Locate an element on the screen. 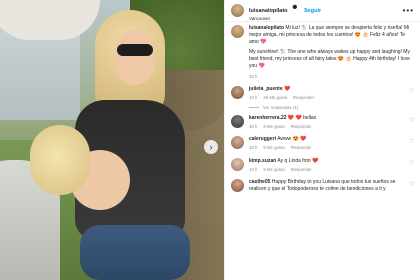  caption-time: 18 h is located at coordinates (253, 76).